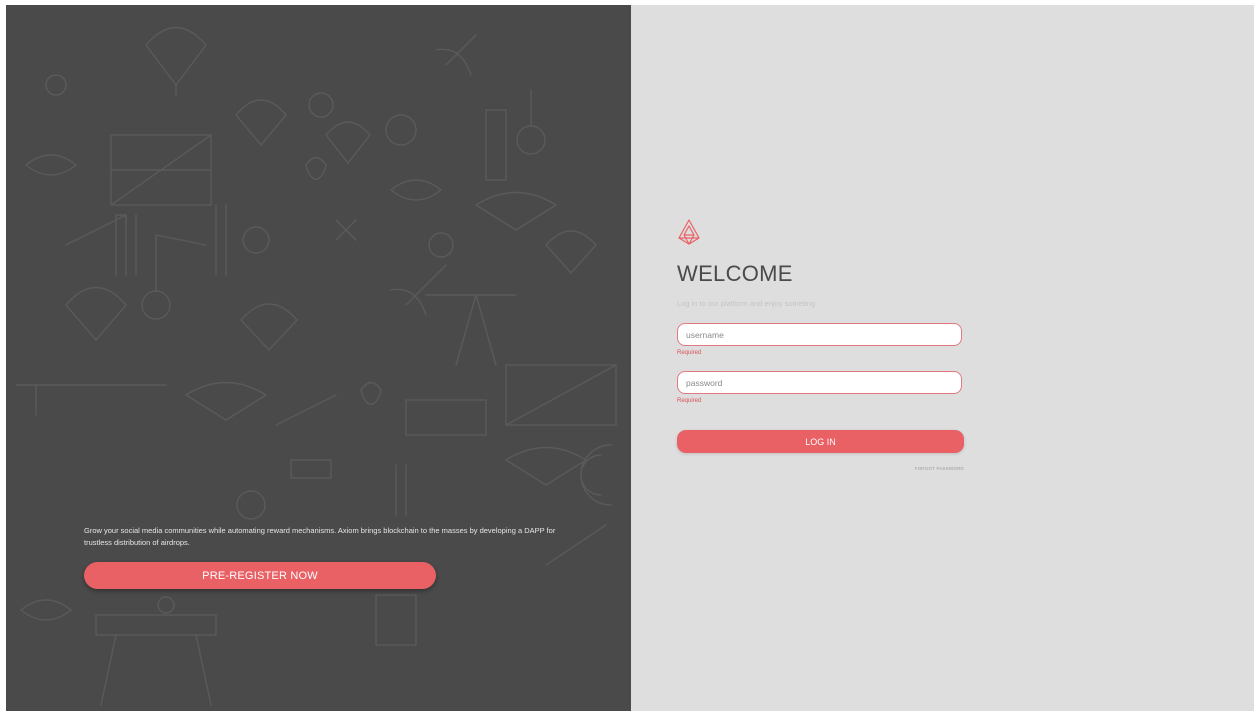  I want to click on pre-register-button: PRE-REGISTER NOW, so click(260, 575).